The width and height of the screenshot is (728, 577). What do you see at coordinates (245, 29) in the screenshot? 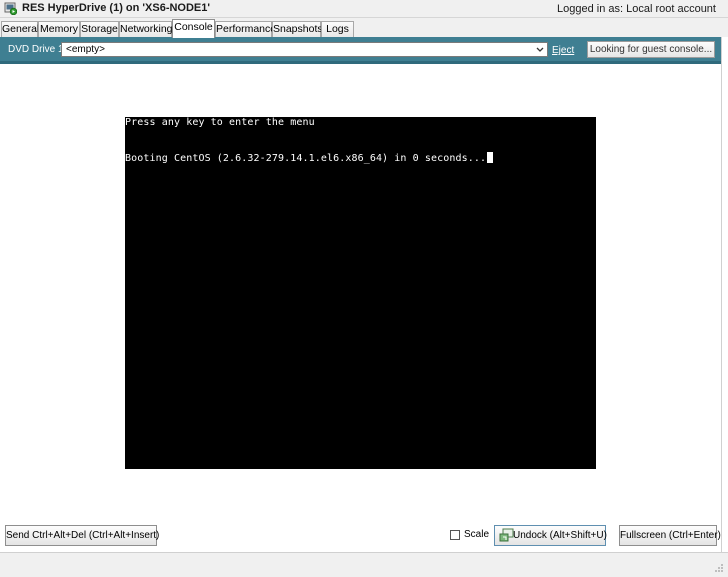
I see `tab-performance: Performance` at bounding box center [245, 29].